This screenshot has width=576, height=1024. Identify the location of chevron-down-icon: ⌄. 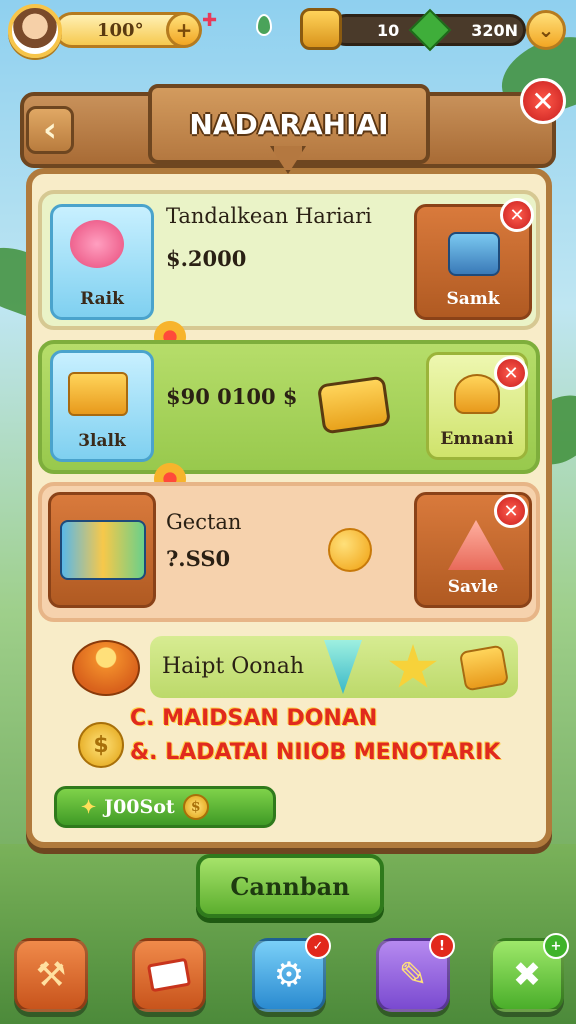
(546, 30).